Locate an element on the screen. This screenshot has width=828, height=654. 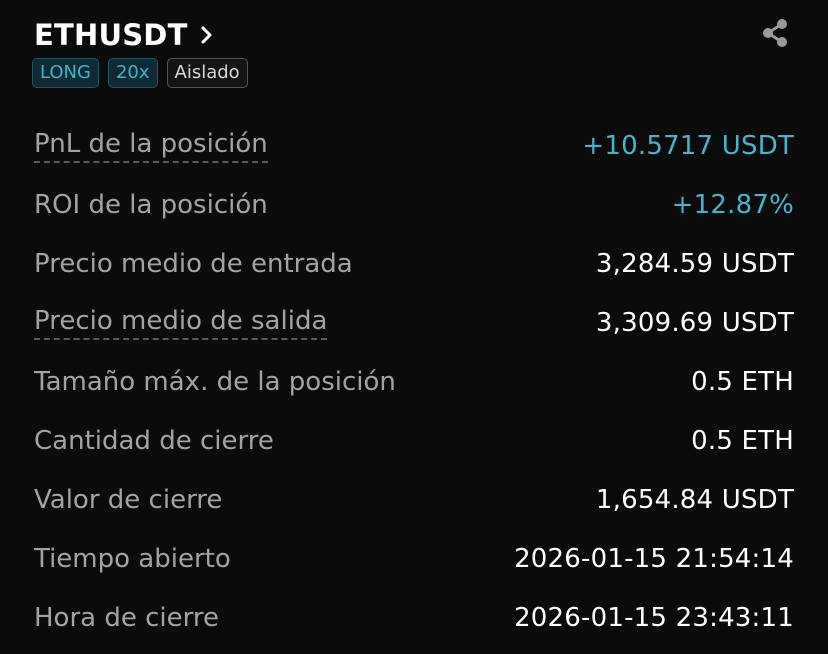
pnl-value: +10.5717 USDT is located at coordinates (688, 145).